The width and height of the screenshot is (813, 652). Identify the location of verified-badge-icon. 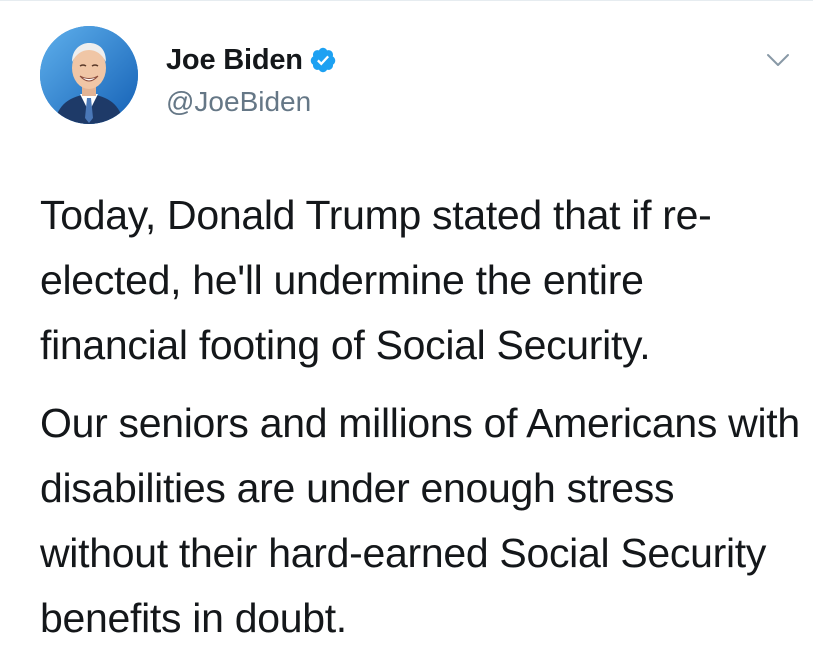
(323, 60).